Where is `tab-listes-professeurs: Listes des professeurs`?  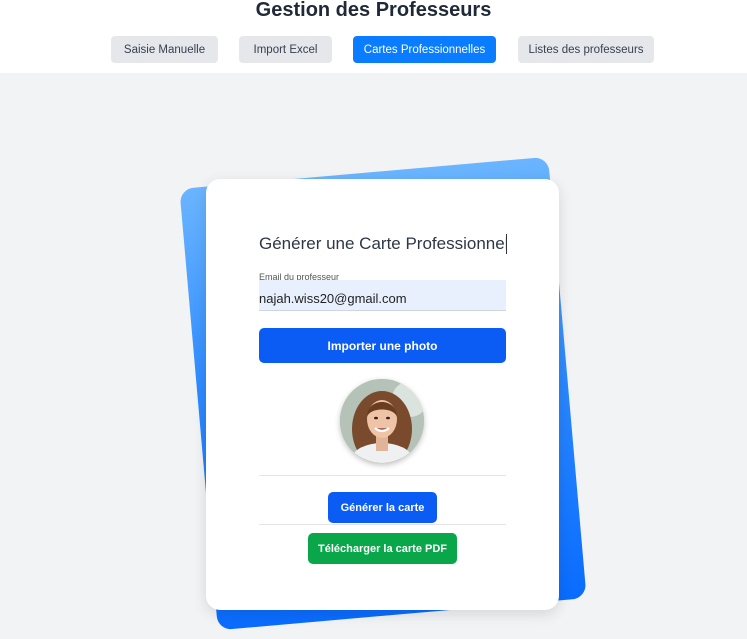 tab-listes-professeurs: Listes des professeurs is located at coordinates (586, 49).